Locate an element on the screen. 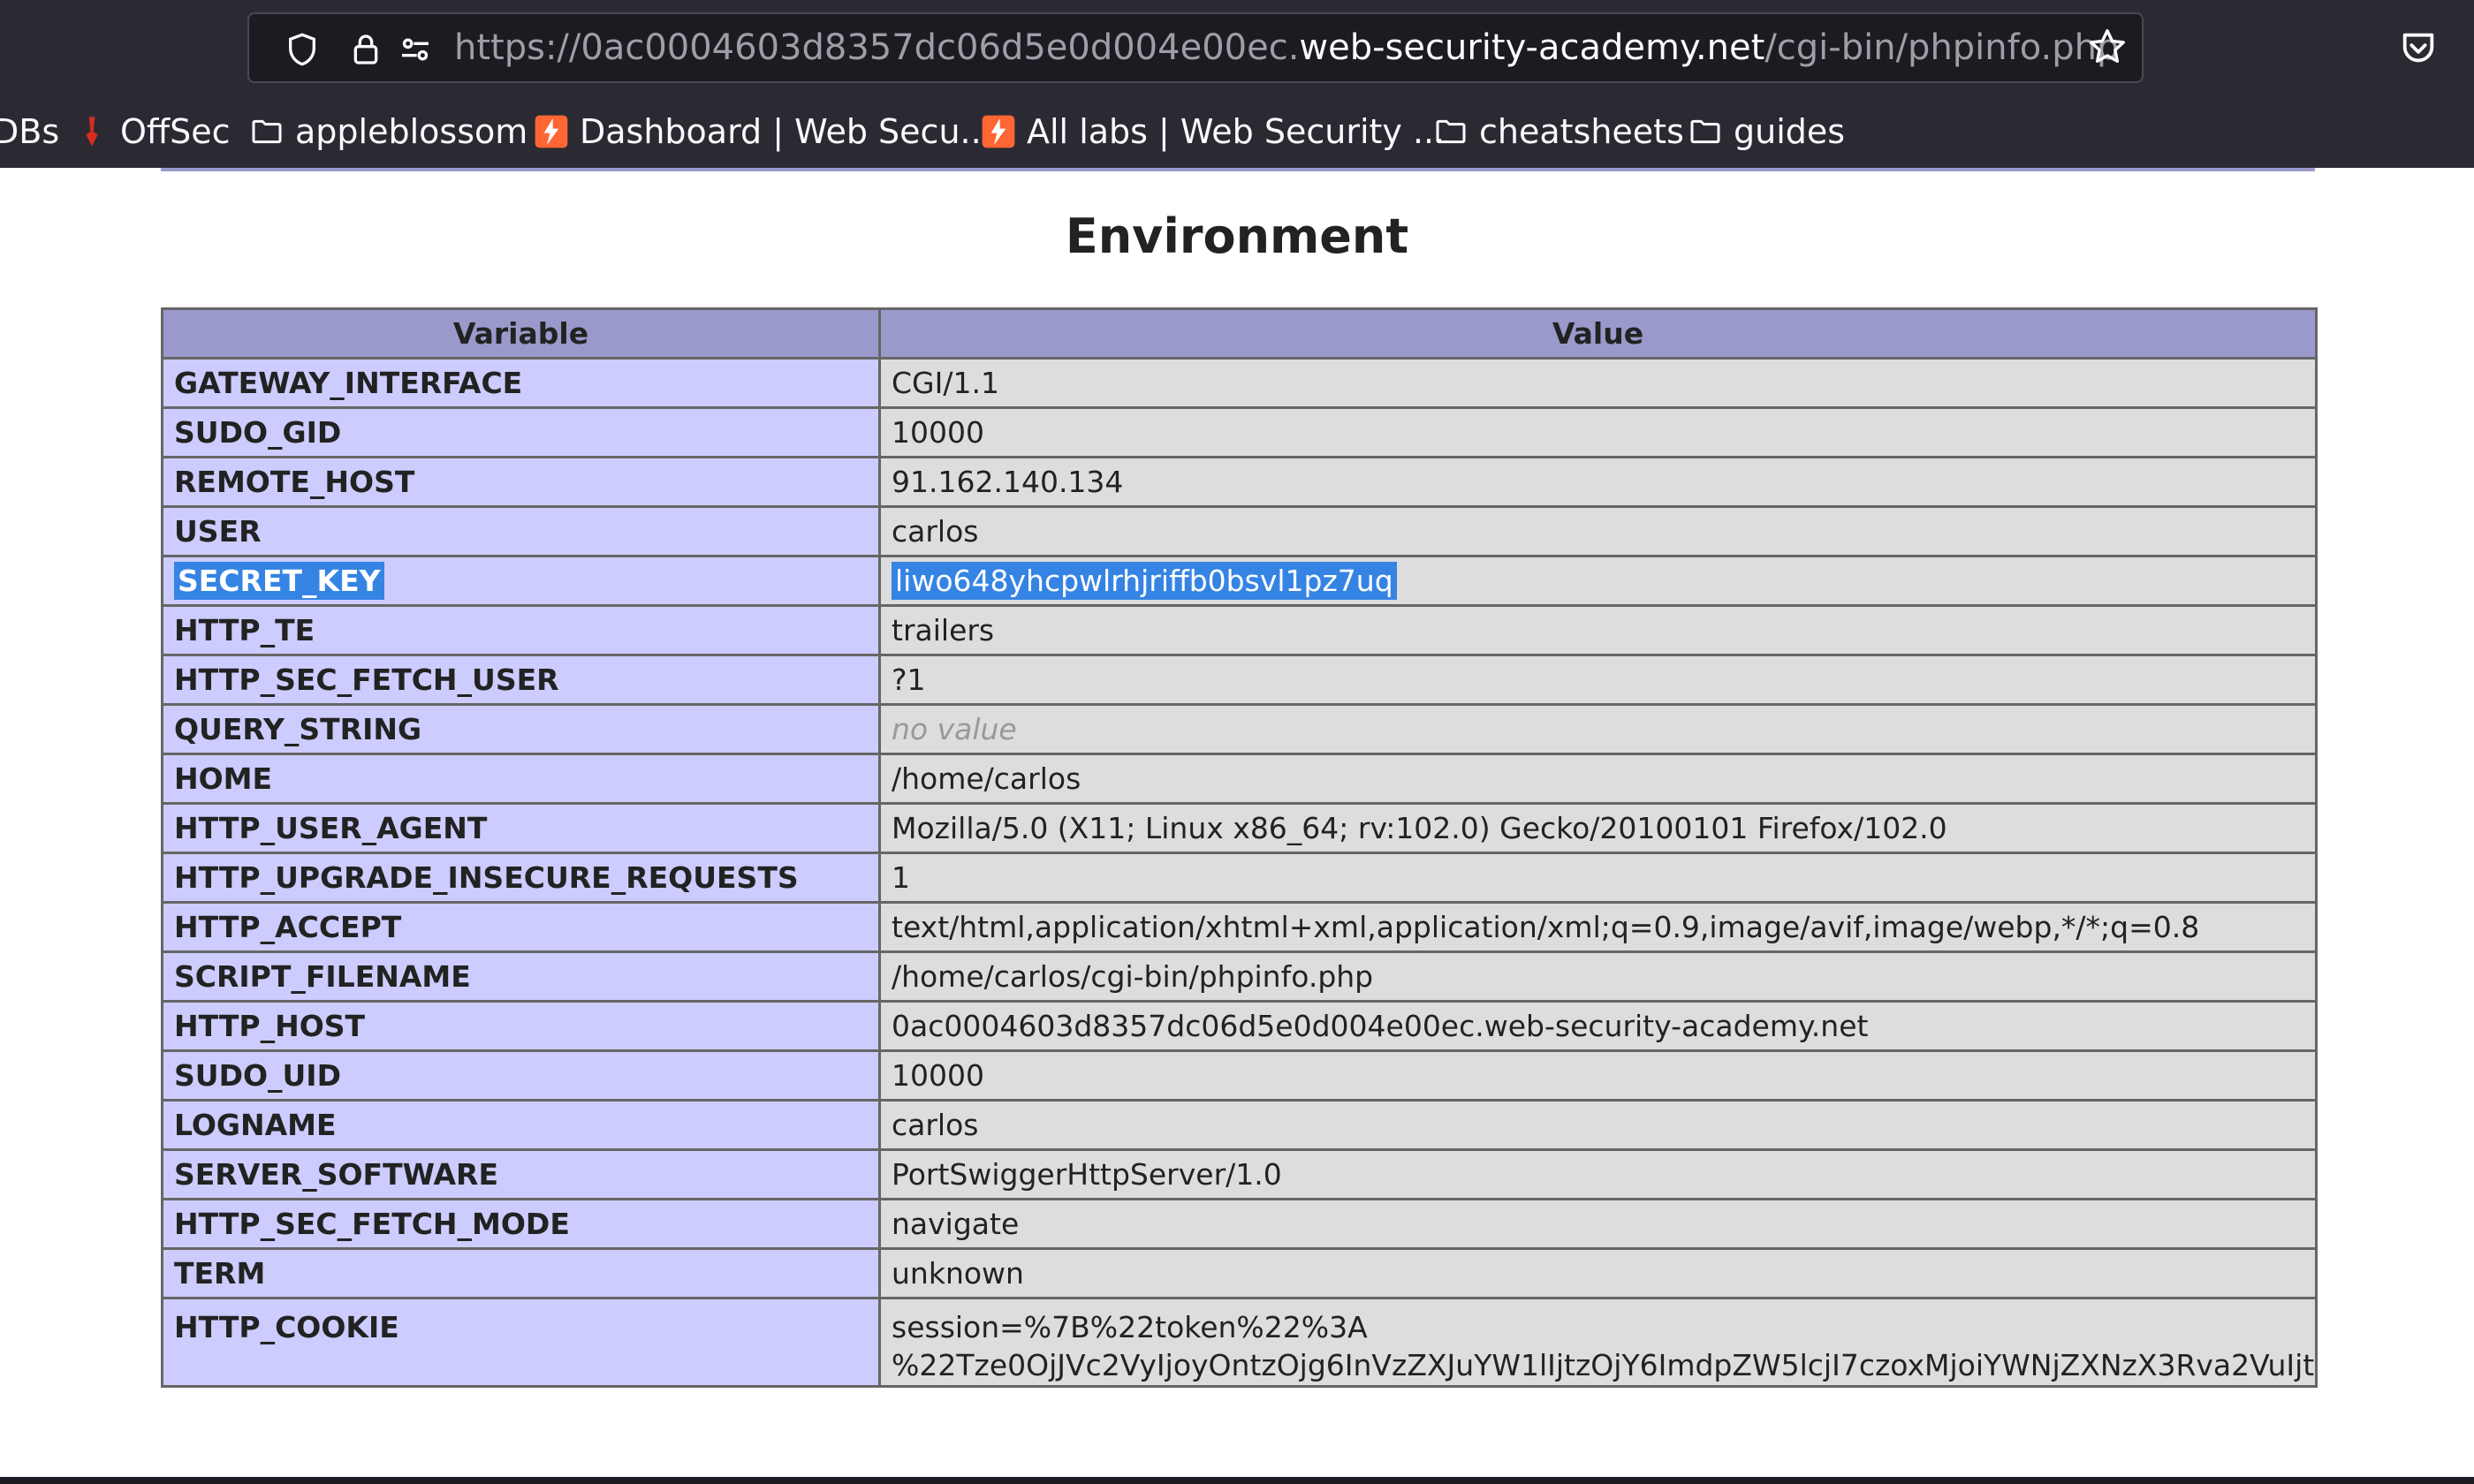  variable-name: HTTP_TE is located at coordinates (521, 630).